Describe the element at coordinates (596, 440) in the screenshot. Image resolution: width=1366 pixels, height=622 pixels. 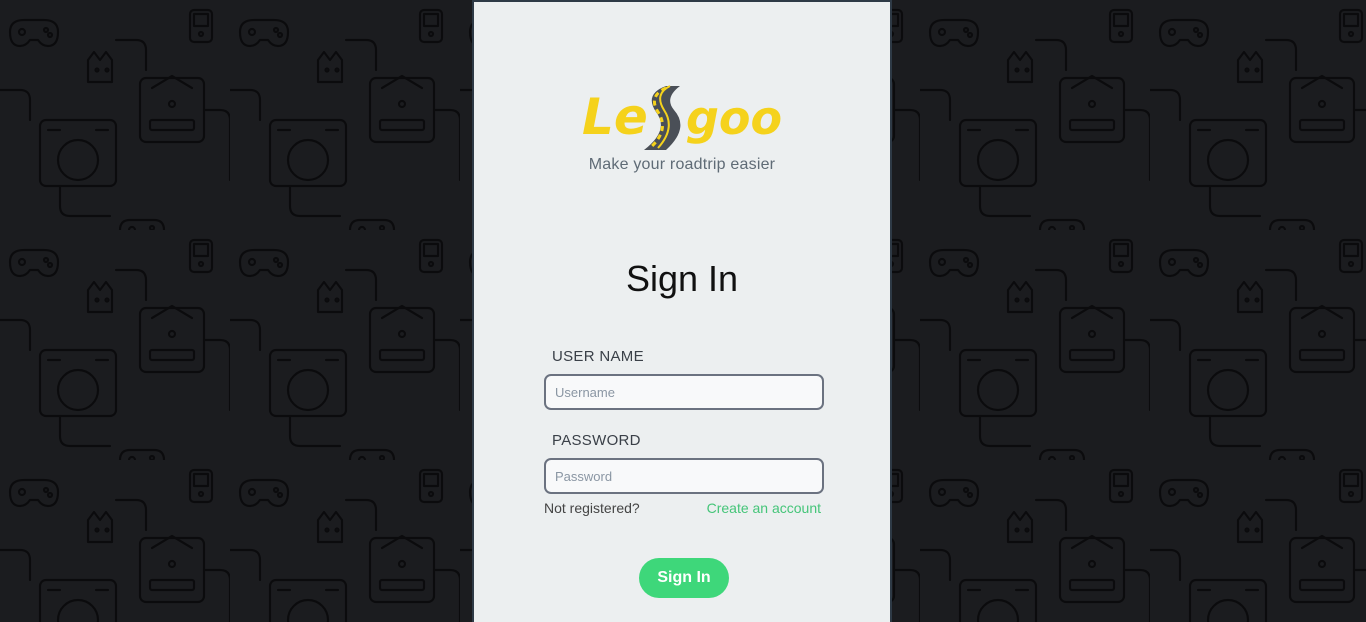
I see `password-label: PASSWORD` at that location.